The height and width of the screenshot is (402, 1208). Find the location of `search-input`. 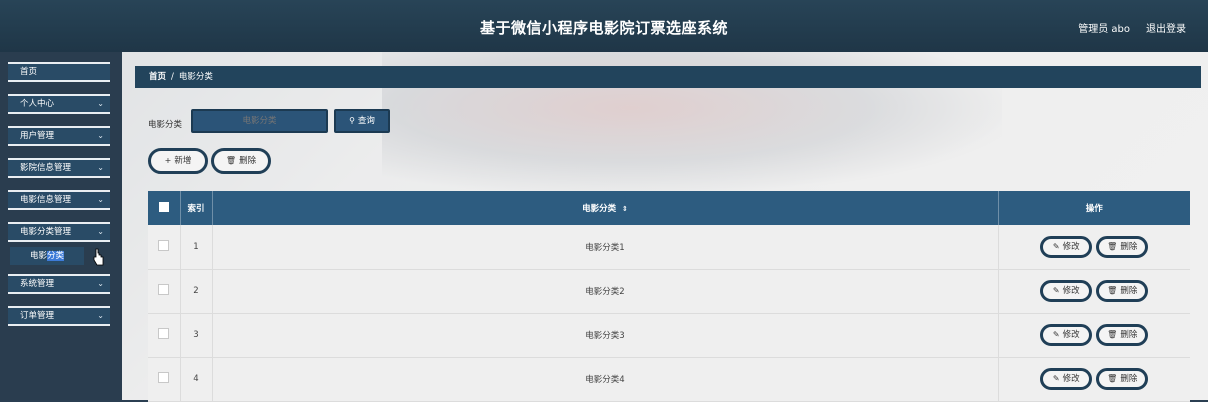

search-input is located at coordinates (259, 121).